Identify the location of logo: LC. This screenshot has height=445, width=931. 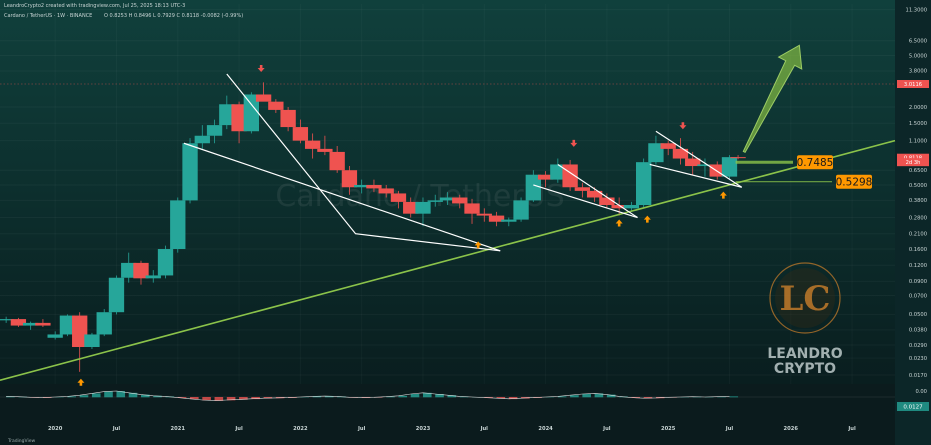
(805, 298).